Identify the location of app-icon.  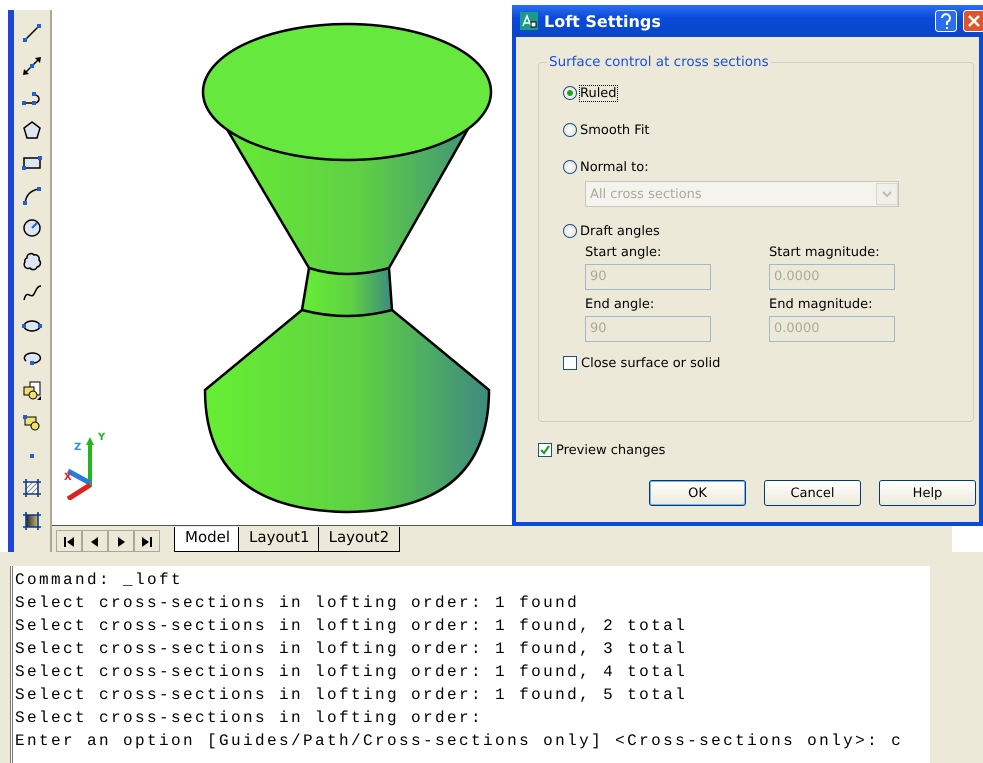
(529, 21).